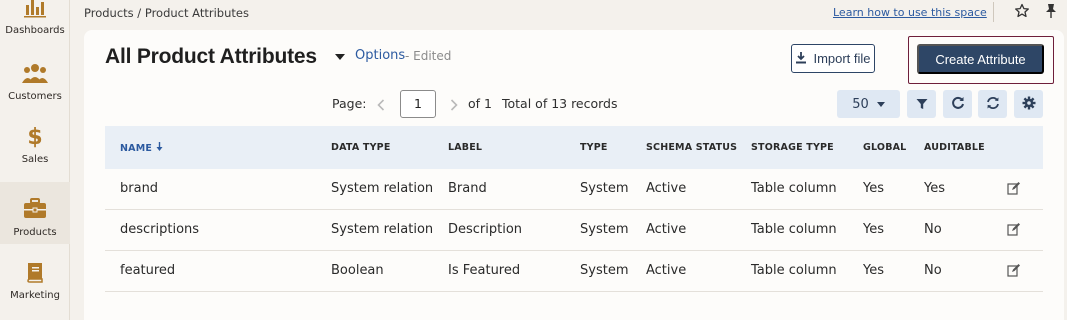 The image size is (1067, 320). I want to click on column-header-label: LABEL, so click(465, 147).